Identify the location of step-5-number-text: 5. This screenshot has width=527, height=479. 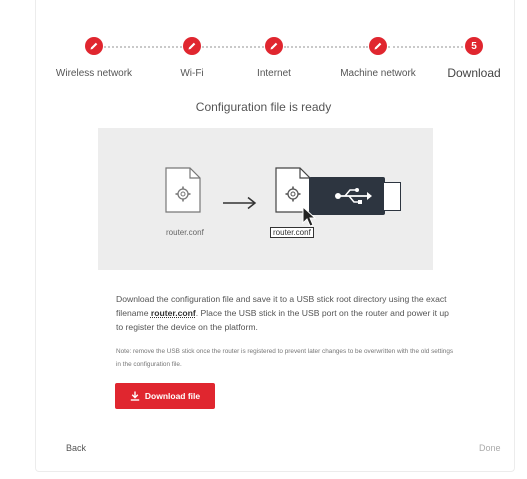
(474, 46).